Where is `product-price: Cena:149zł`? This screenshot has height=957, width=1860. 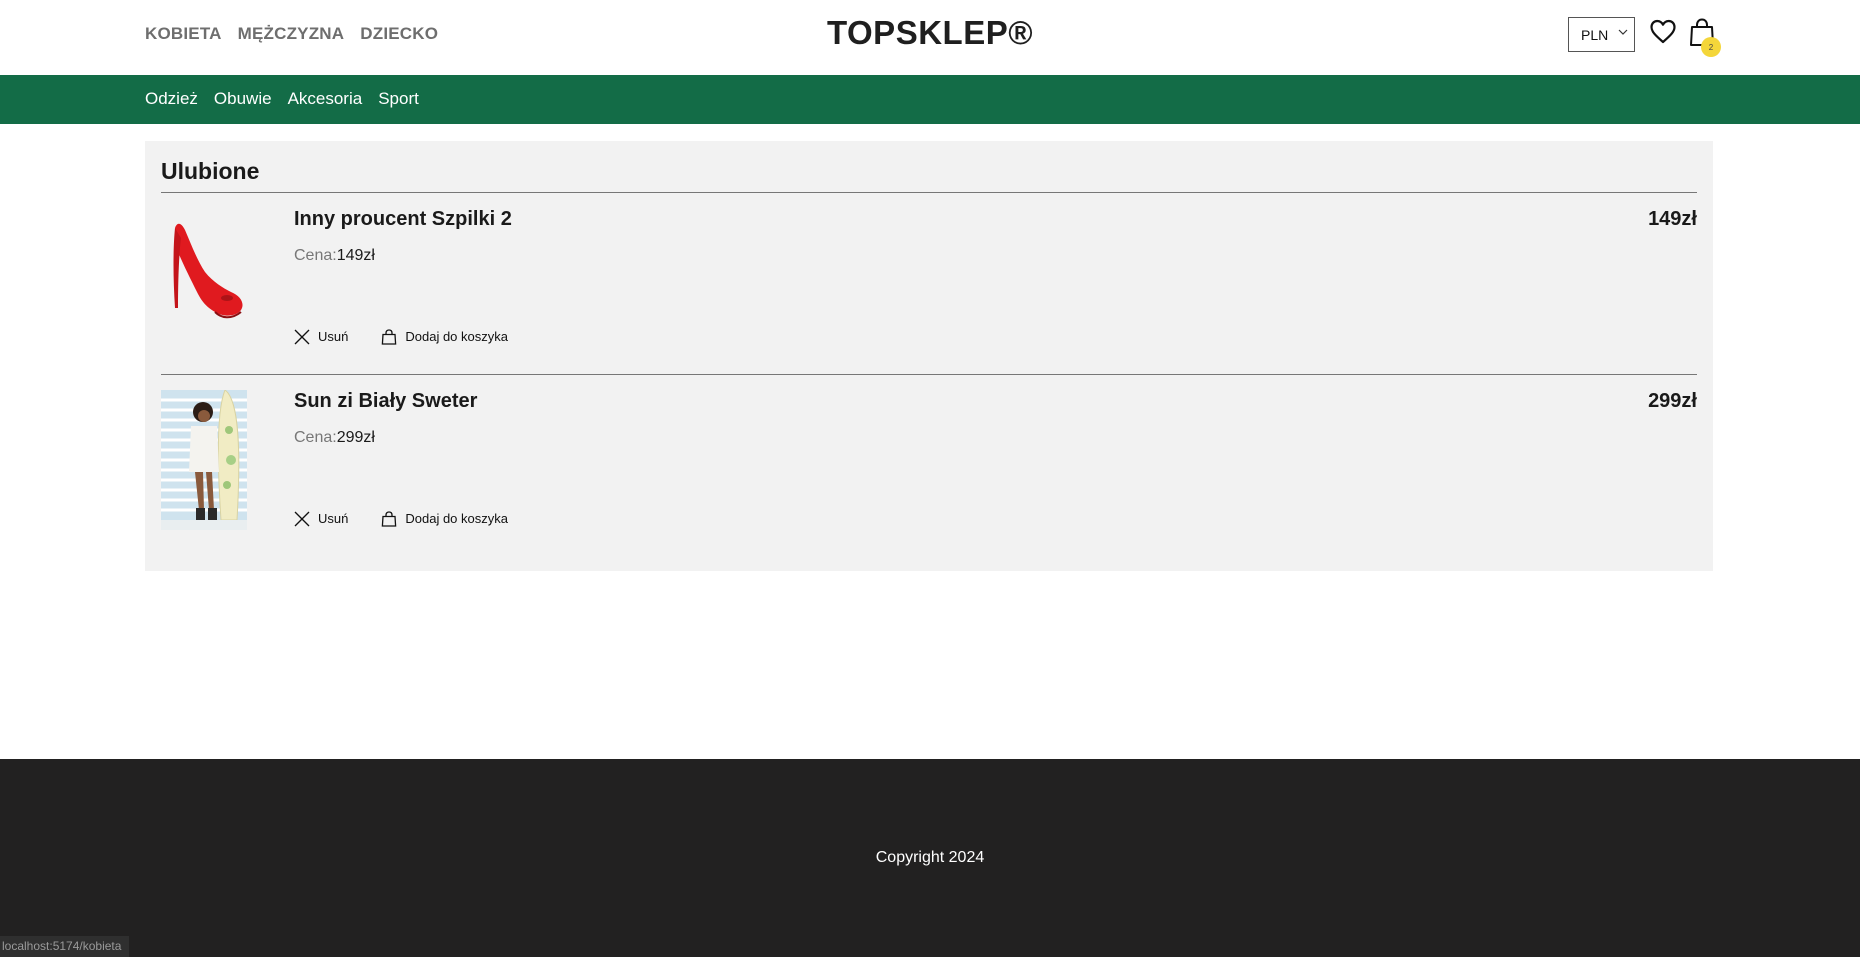 product-price: Cena:149zł is located at coordinates (334, 256).